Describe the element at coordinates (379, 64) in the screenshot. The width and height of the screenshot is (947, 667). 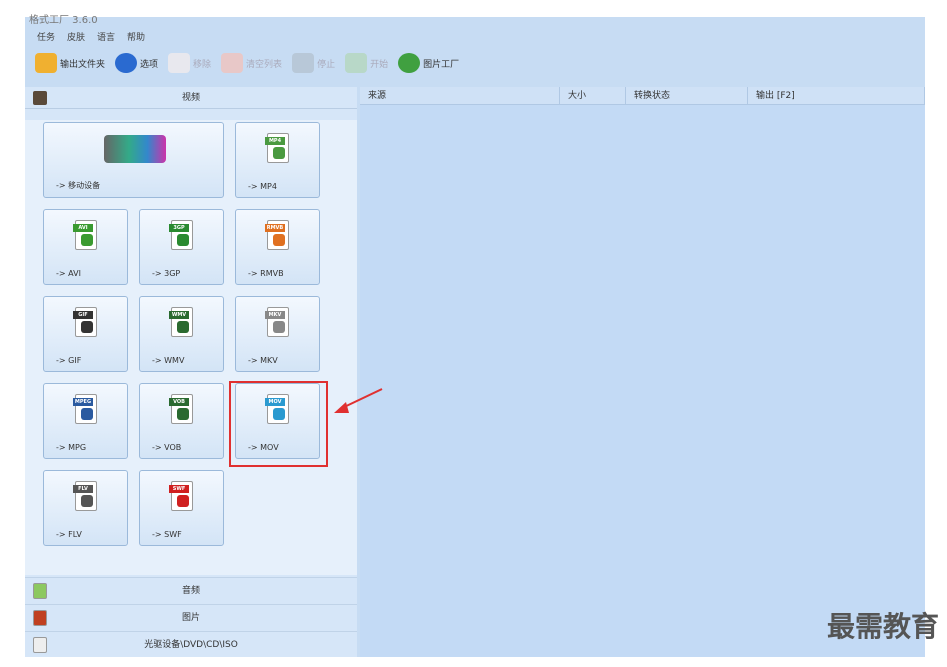
I see `toolbar-button-label: 开始` at that location.